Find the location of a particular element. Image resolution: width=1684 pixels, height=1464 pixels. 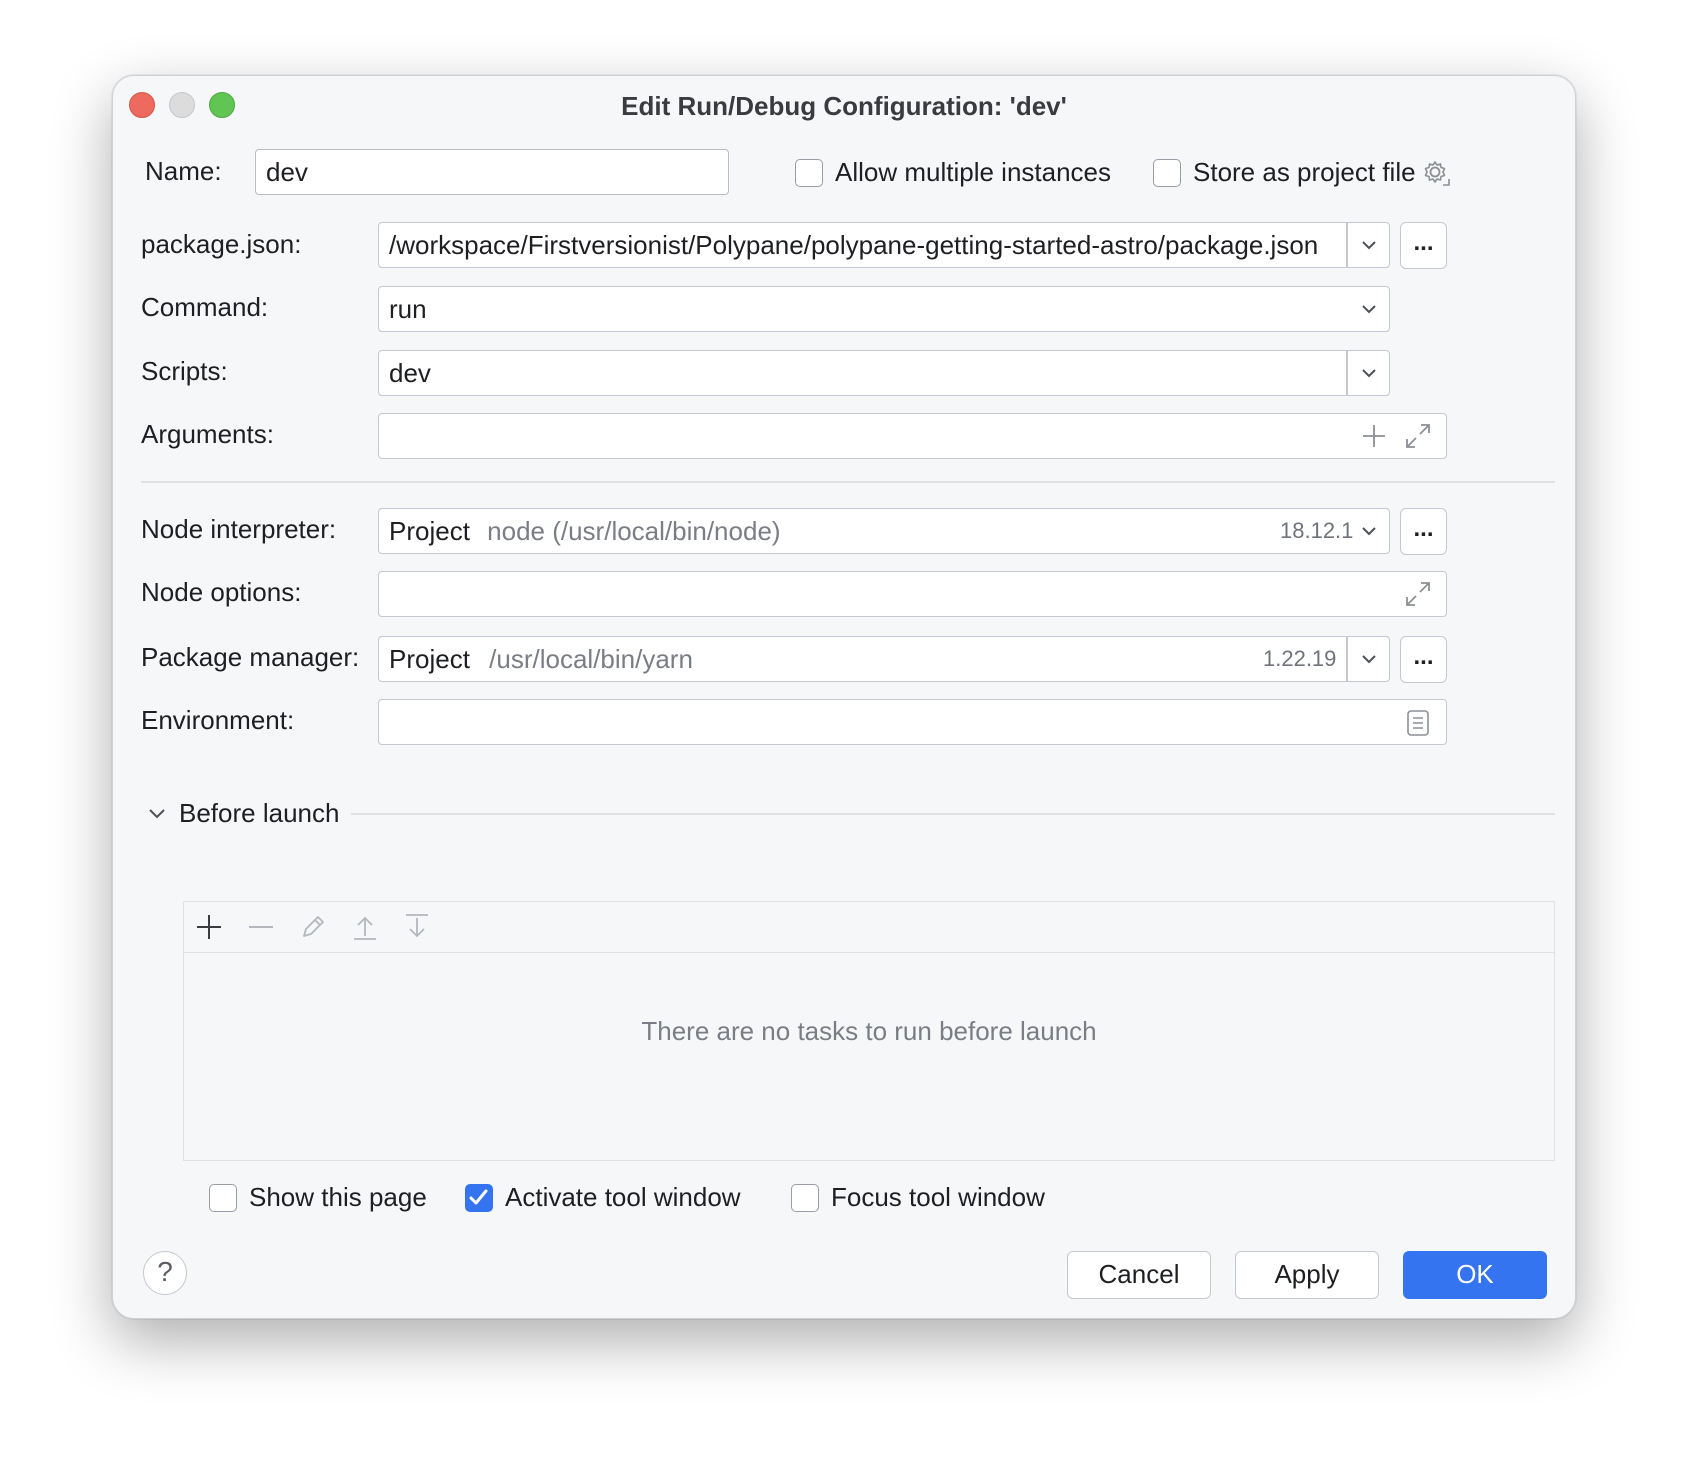

activate-tool-window-label: Activate tool window is located at coordinates (623, 1197).